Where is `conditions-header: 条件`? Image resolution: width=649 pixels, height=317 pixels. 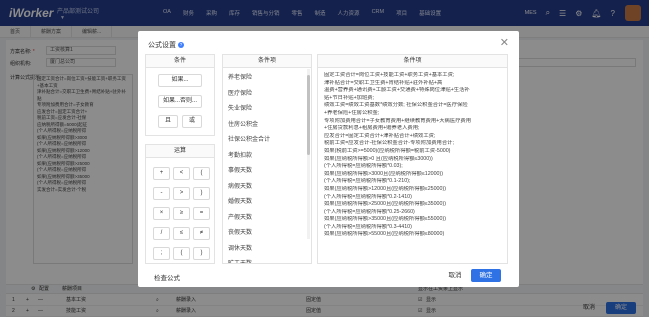
conditions-header: 条件 is located at coordinates (180, 61).